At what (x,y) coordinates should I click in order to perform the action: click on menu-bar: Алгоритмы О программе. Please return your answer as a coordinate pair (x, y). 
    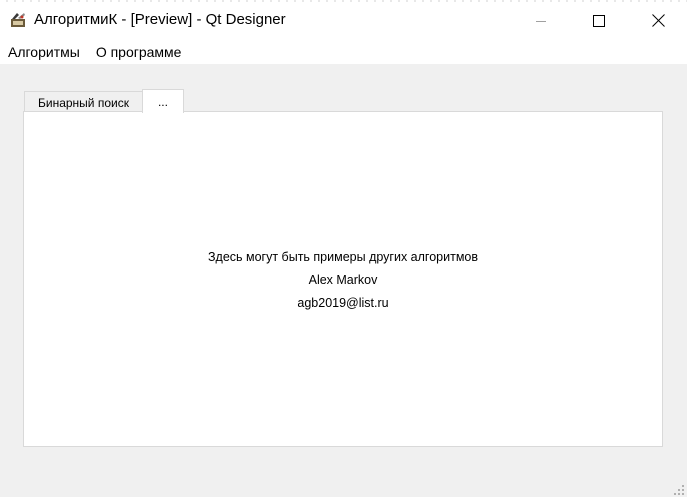
    Looking at the image, I should click on (343, 52).